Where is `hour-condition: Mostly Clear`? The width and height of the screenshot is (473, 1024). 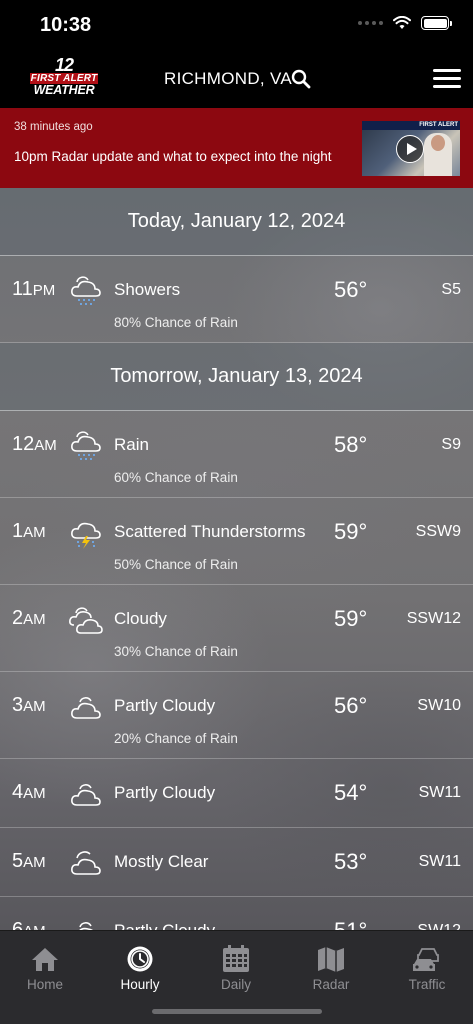
hour-condition: Mostly Clear is located at coordinates (161, 861).